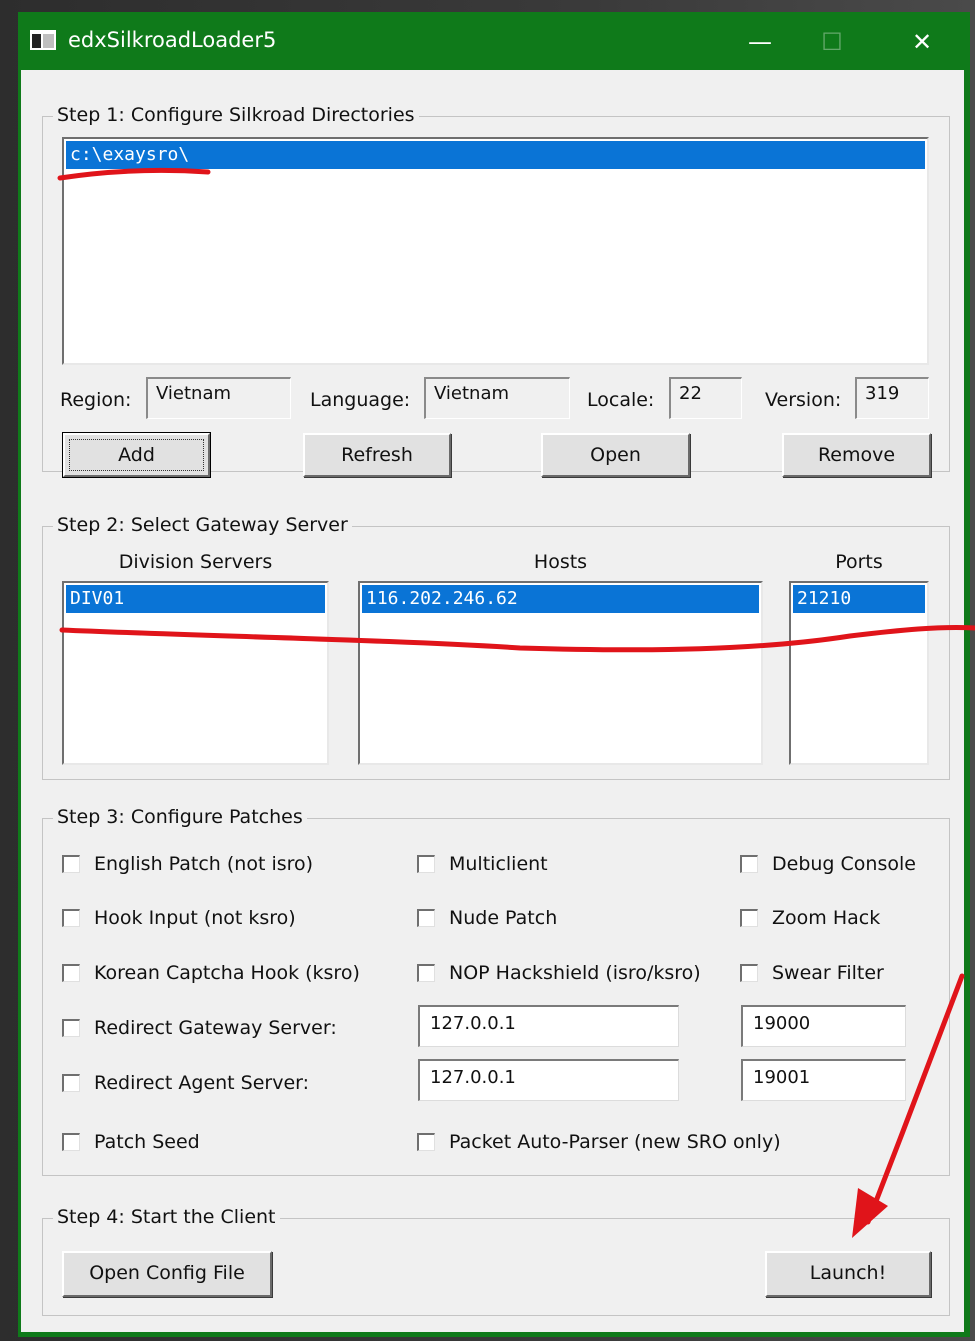  Describe the element at coordinates (826, 918) in the screenshot. I see `zoom-hack-label: Zoom Hack` at that location.